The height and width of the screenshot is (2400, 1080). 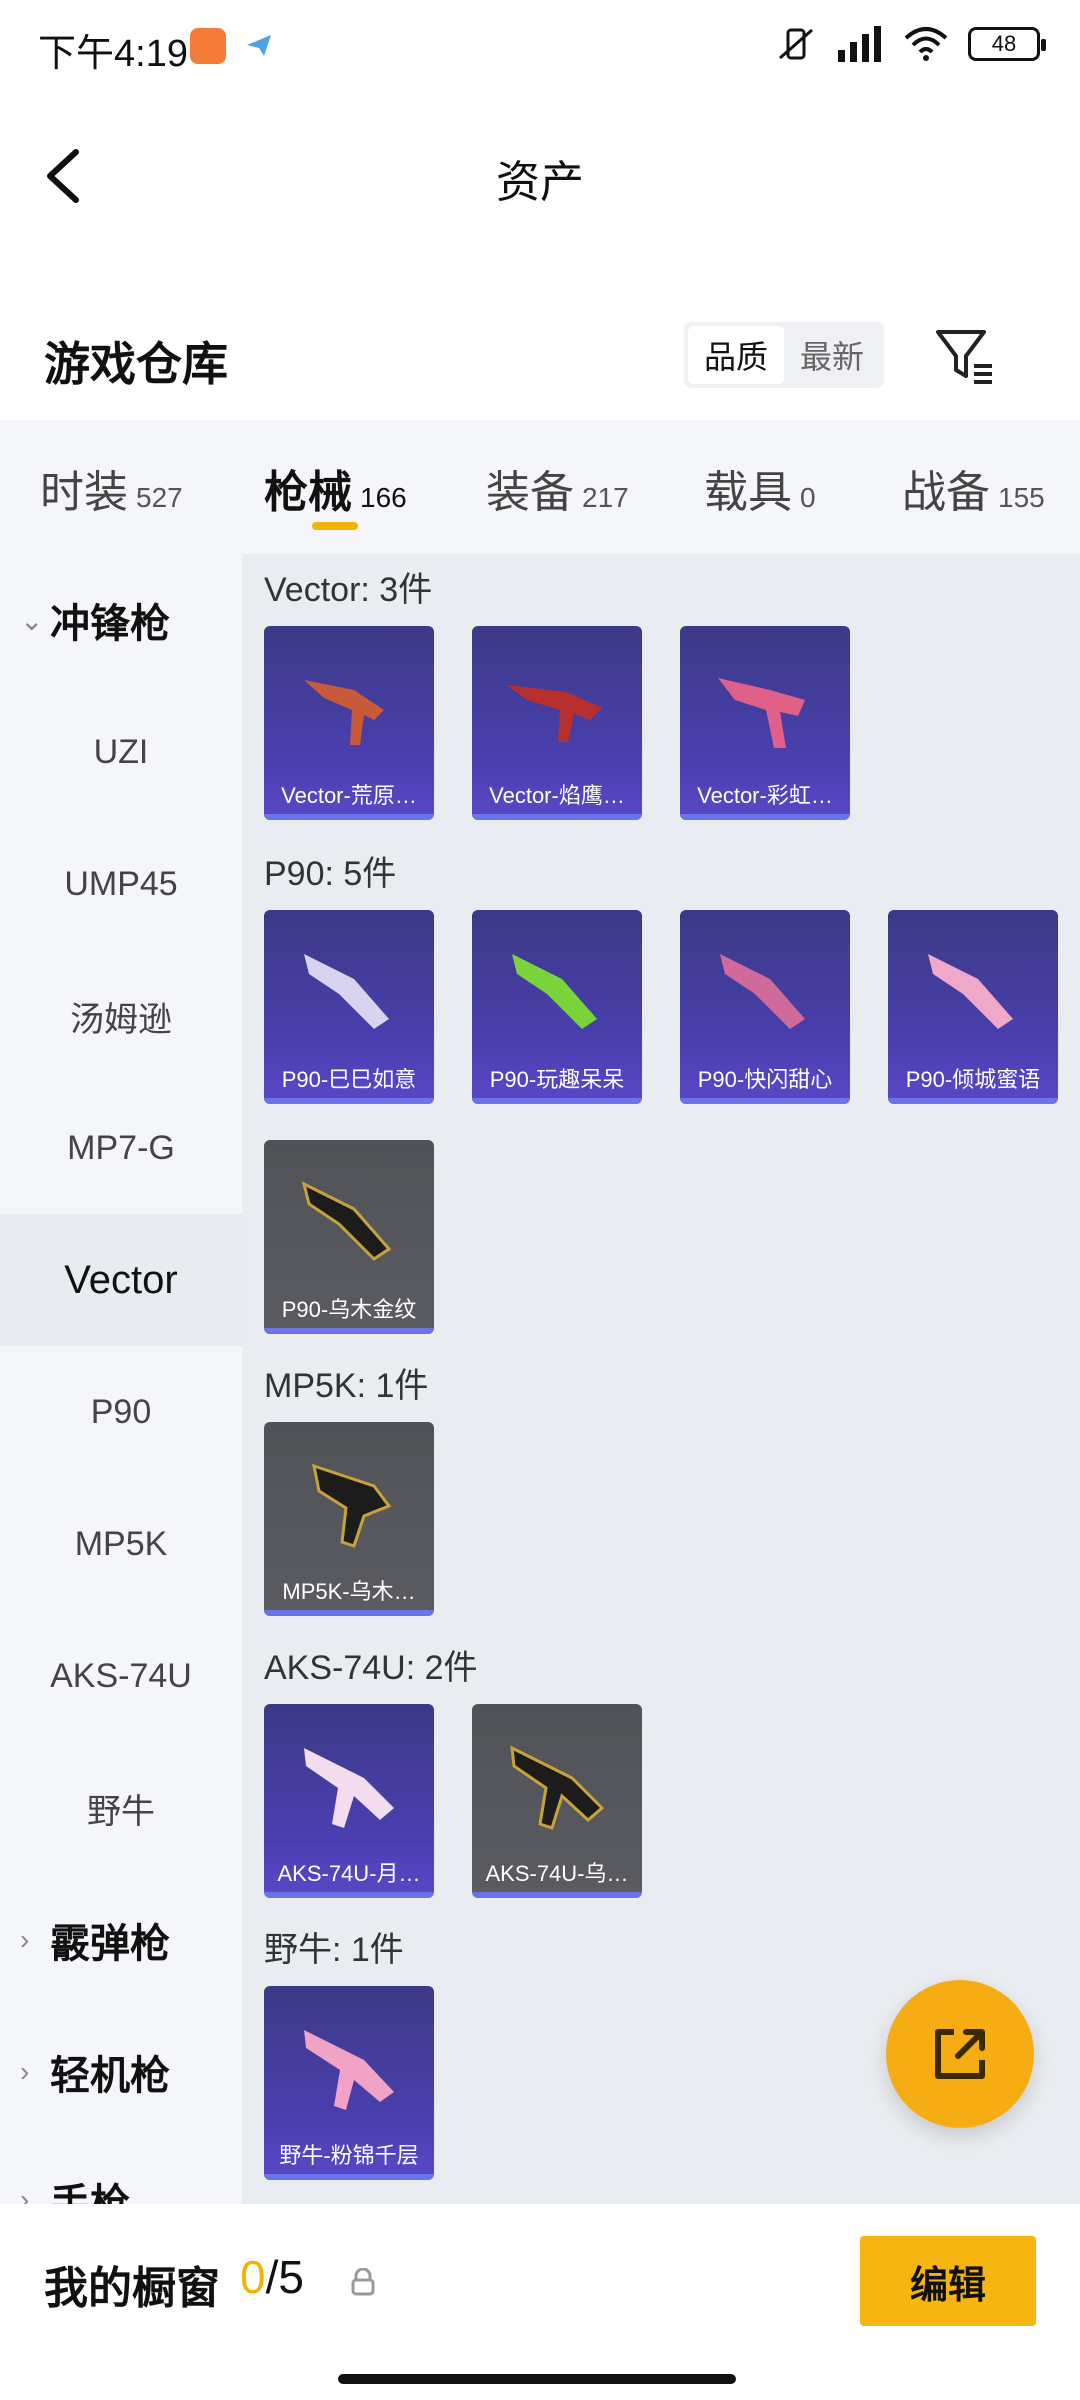 I want to click on signal-icon, so click(x=859, y=44).